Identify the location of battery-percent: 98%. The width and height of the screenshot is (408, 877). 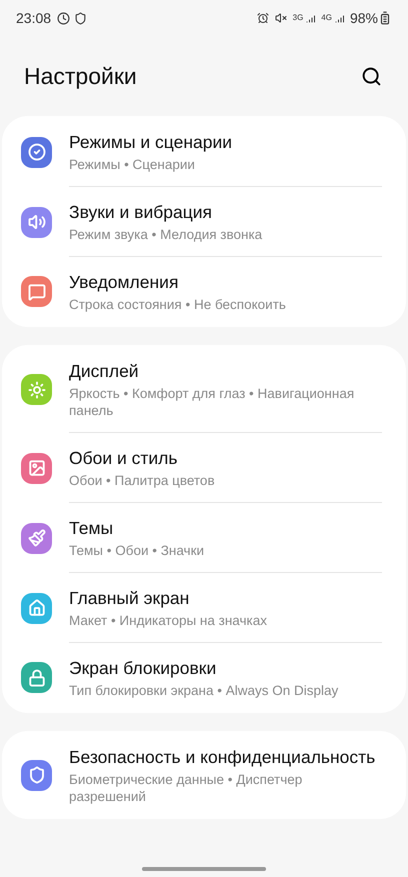
(364, 18).